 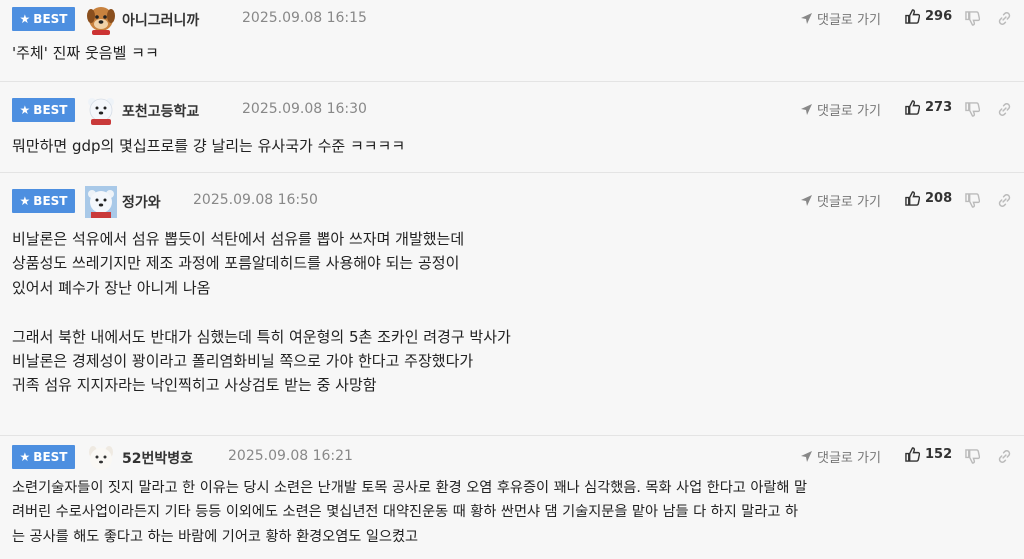 I want to click on like-button: 273, so click(x=928, y=107).